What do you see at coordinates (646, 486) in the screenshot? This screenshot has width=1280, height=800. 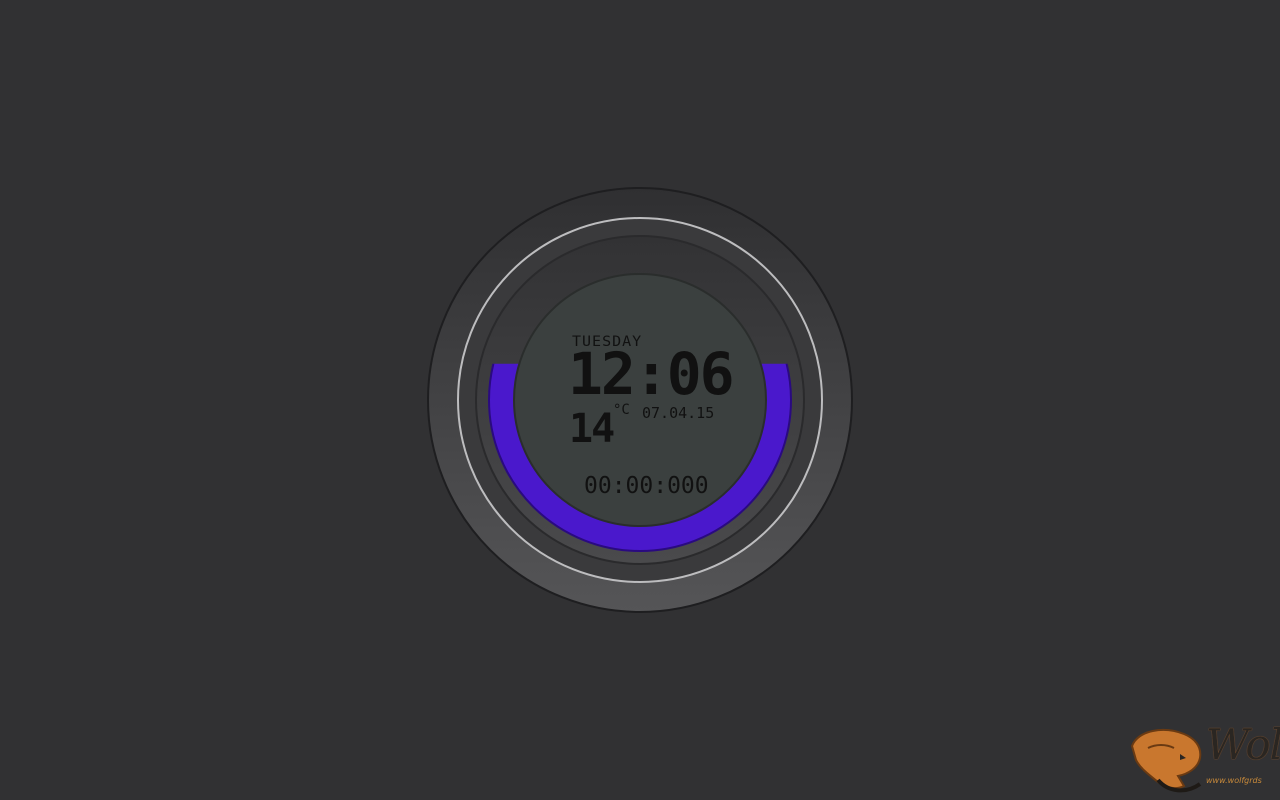 I see `stopwatch-display: 00:00:000` at bounding box center [646, 486].